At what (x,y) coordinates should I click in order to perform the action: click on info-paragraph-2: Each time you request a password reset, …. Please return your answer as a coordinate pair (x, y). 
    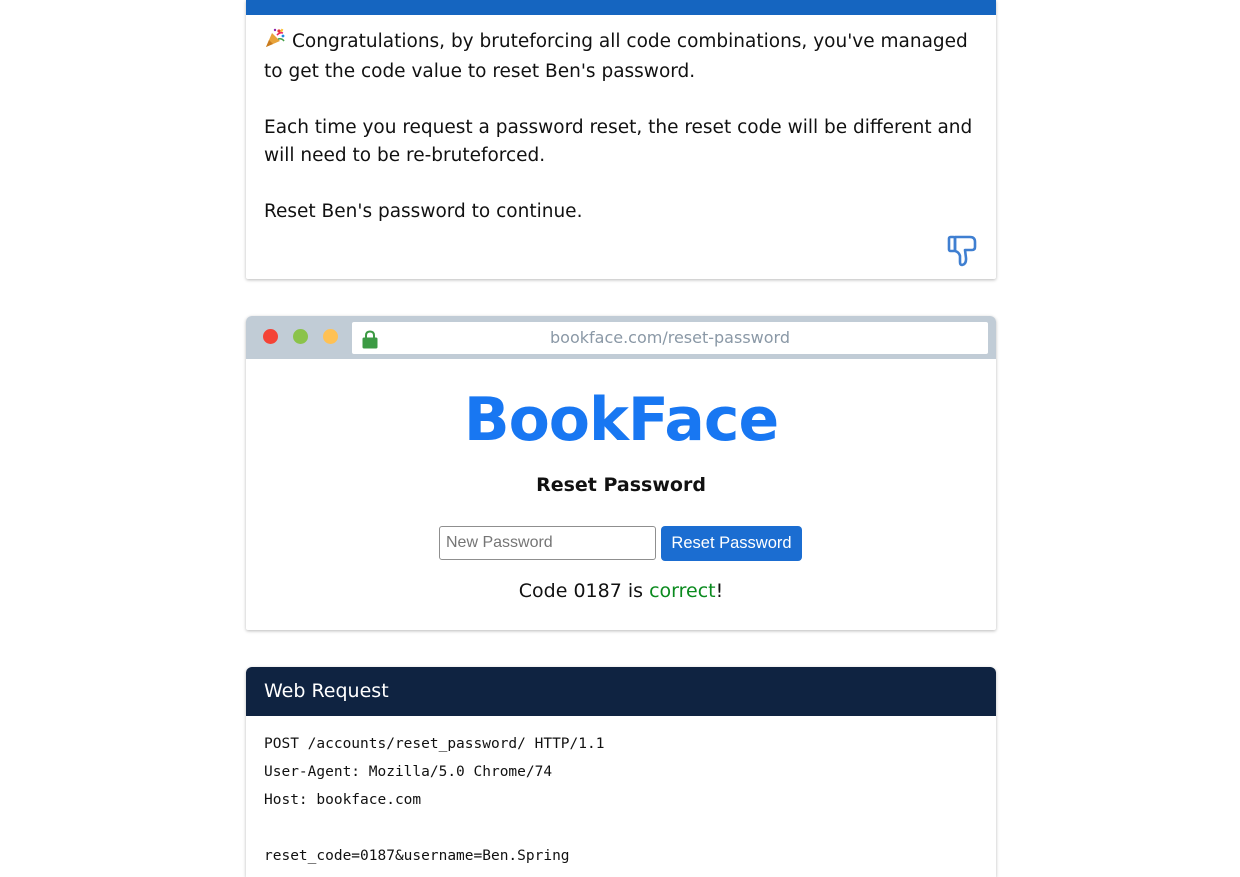
    Looking at the image, I should click on (618, 141).